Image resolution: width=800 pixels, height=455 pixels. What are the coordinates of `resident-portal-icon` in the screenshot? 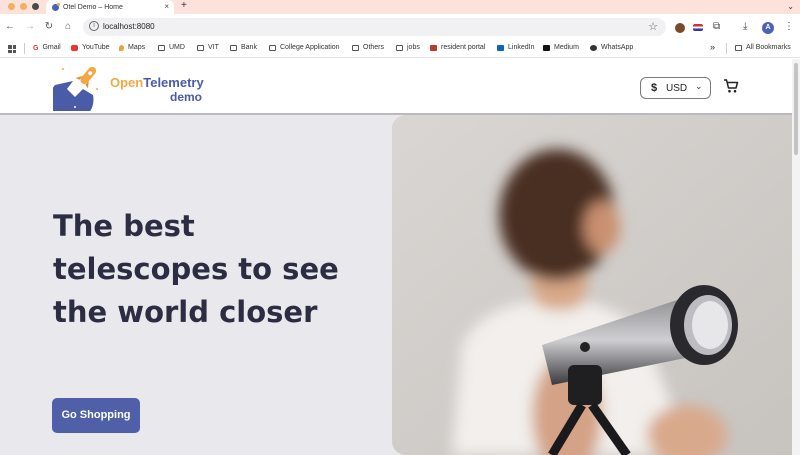 It's located at (433, 47).